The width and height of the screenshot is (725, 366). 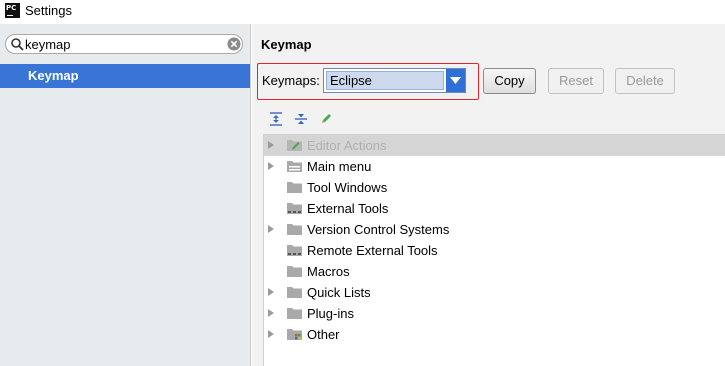 I want to click on search-input, so click(x=122, y=44).